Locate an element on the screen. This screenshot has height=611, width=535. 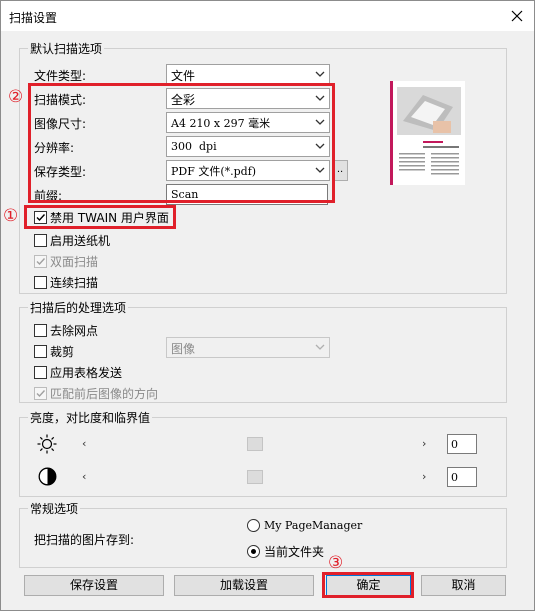
crop-checkbox: 裁剪 is located at coordinates (54, 351).